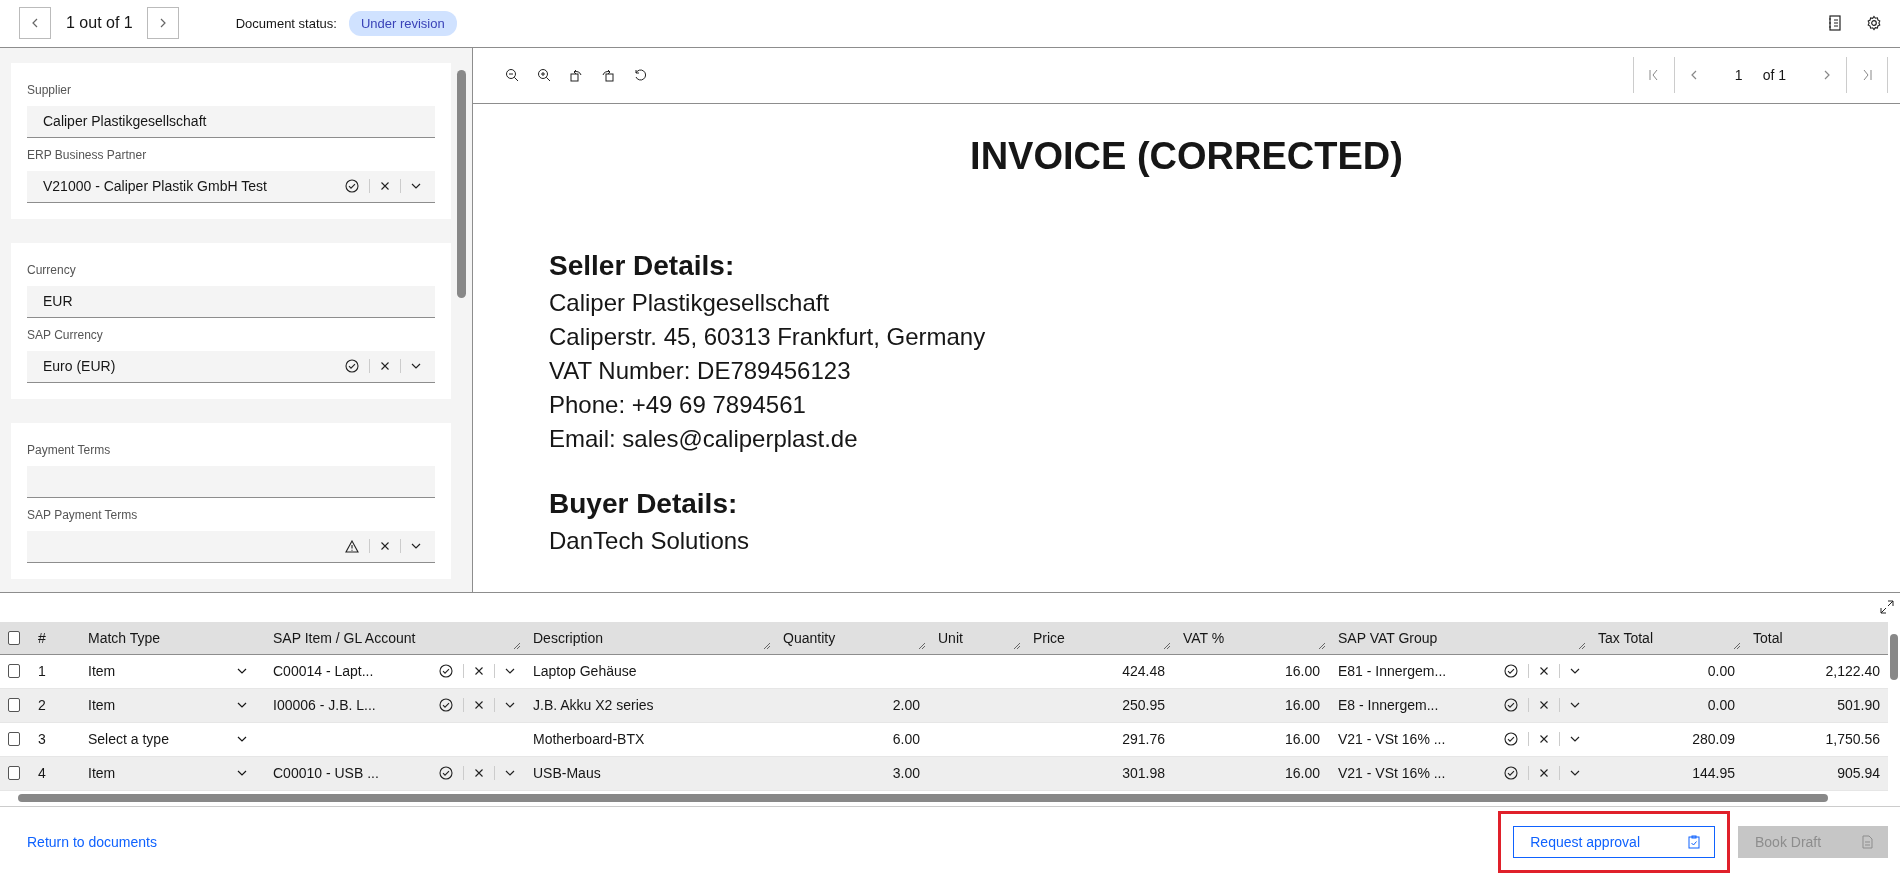  What do you see at coordinates (1049, 637) in the screenshot?
I see `column-header: Price` at bounding box center [1049, 637].